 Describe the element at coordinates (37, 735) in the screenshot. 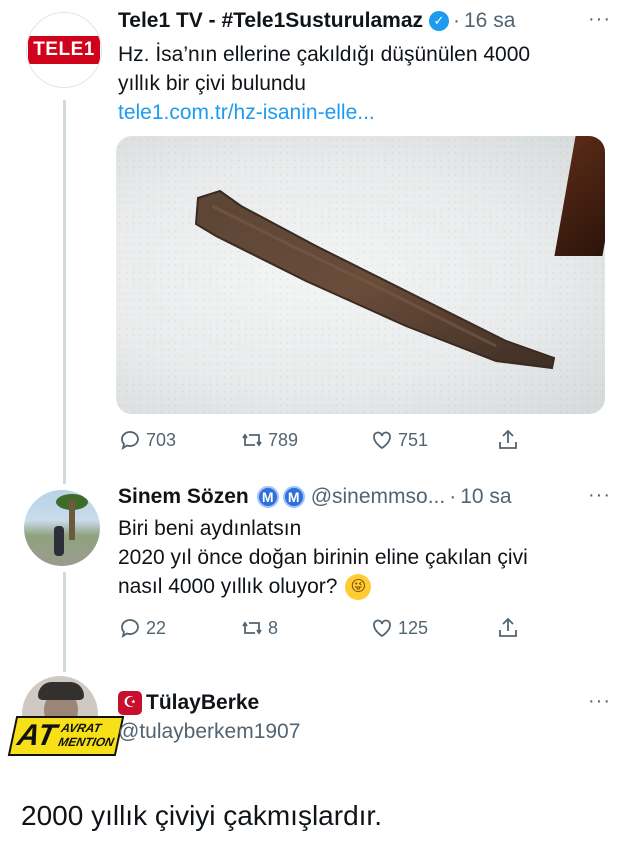

I see `badge-big-text: AT` at that location.